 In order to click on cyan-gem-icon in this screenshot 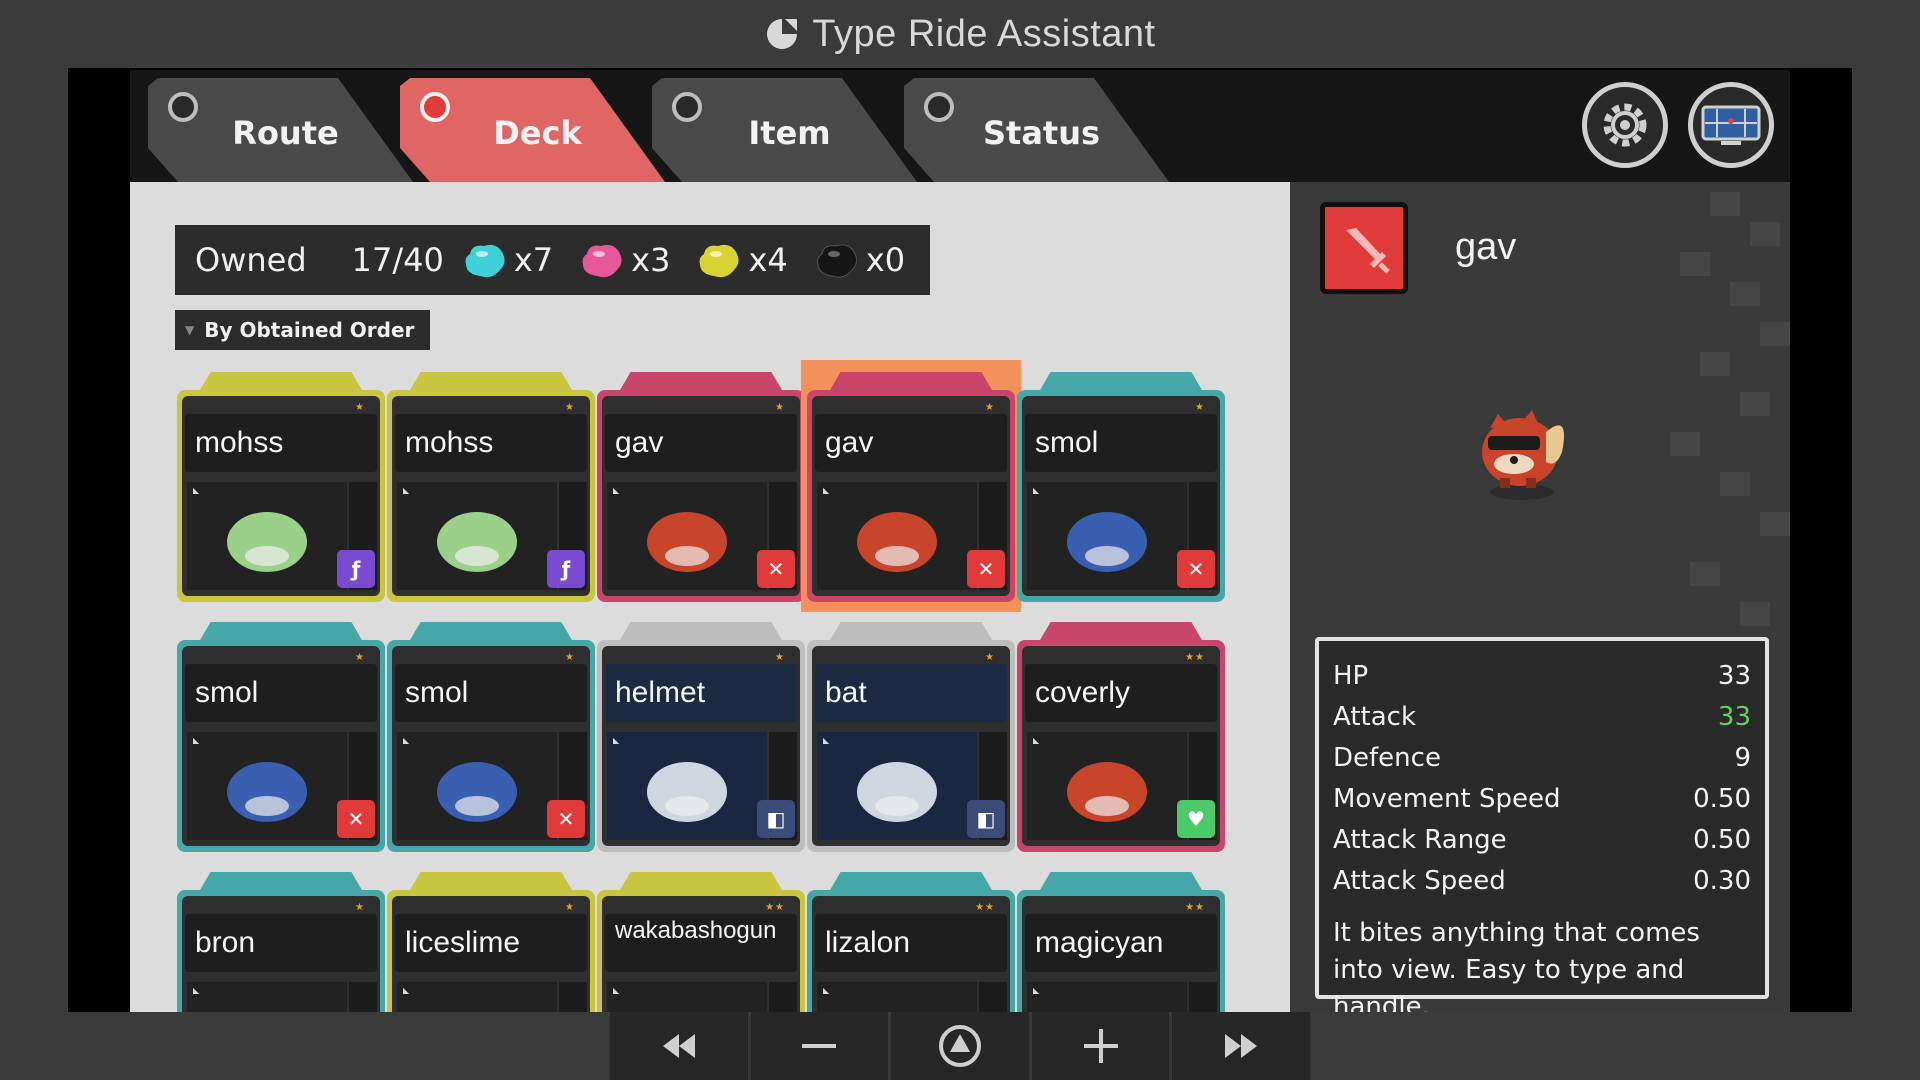, I will do `click(485, 261)`.